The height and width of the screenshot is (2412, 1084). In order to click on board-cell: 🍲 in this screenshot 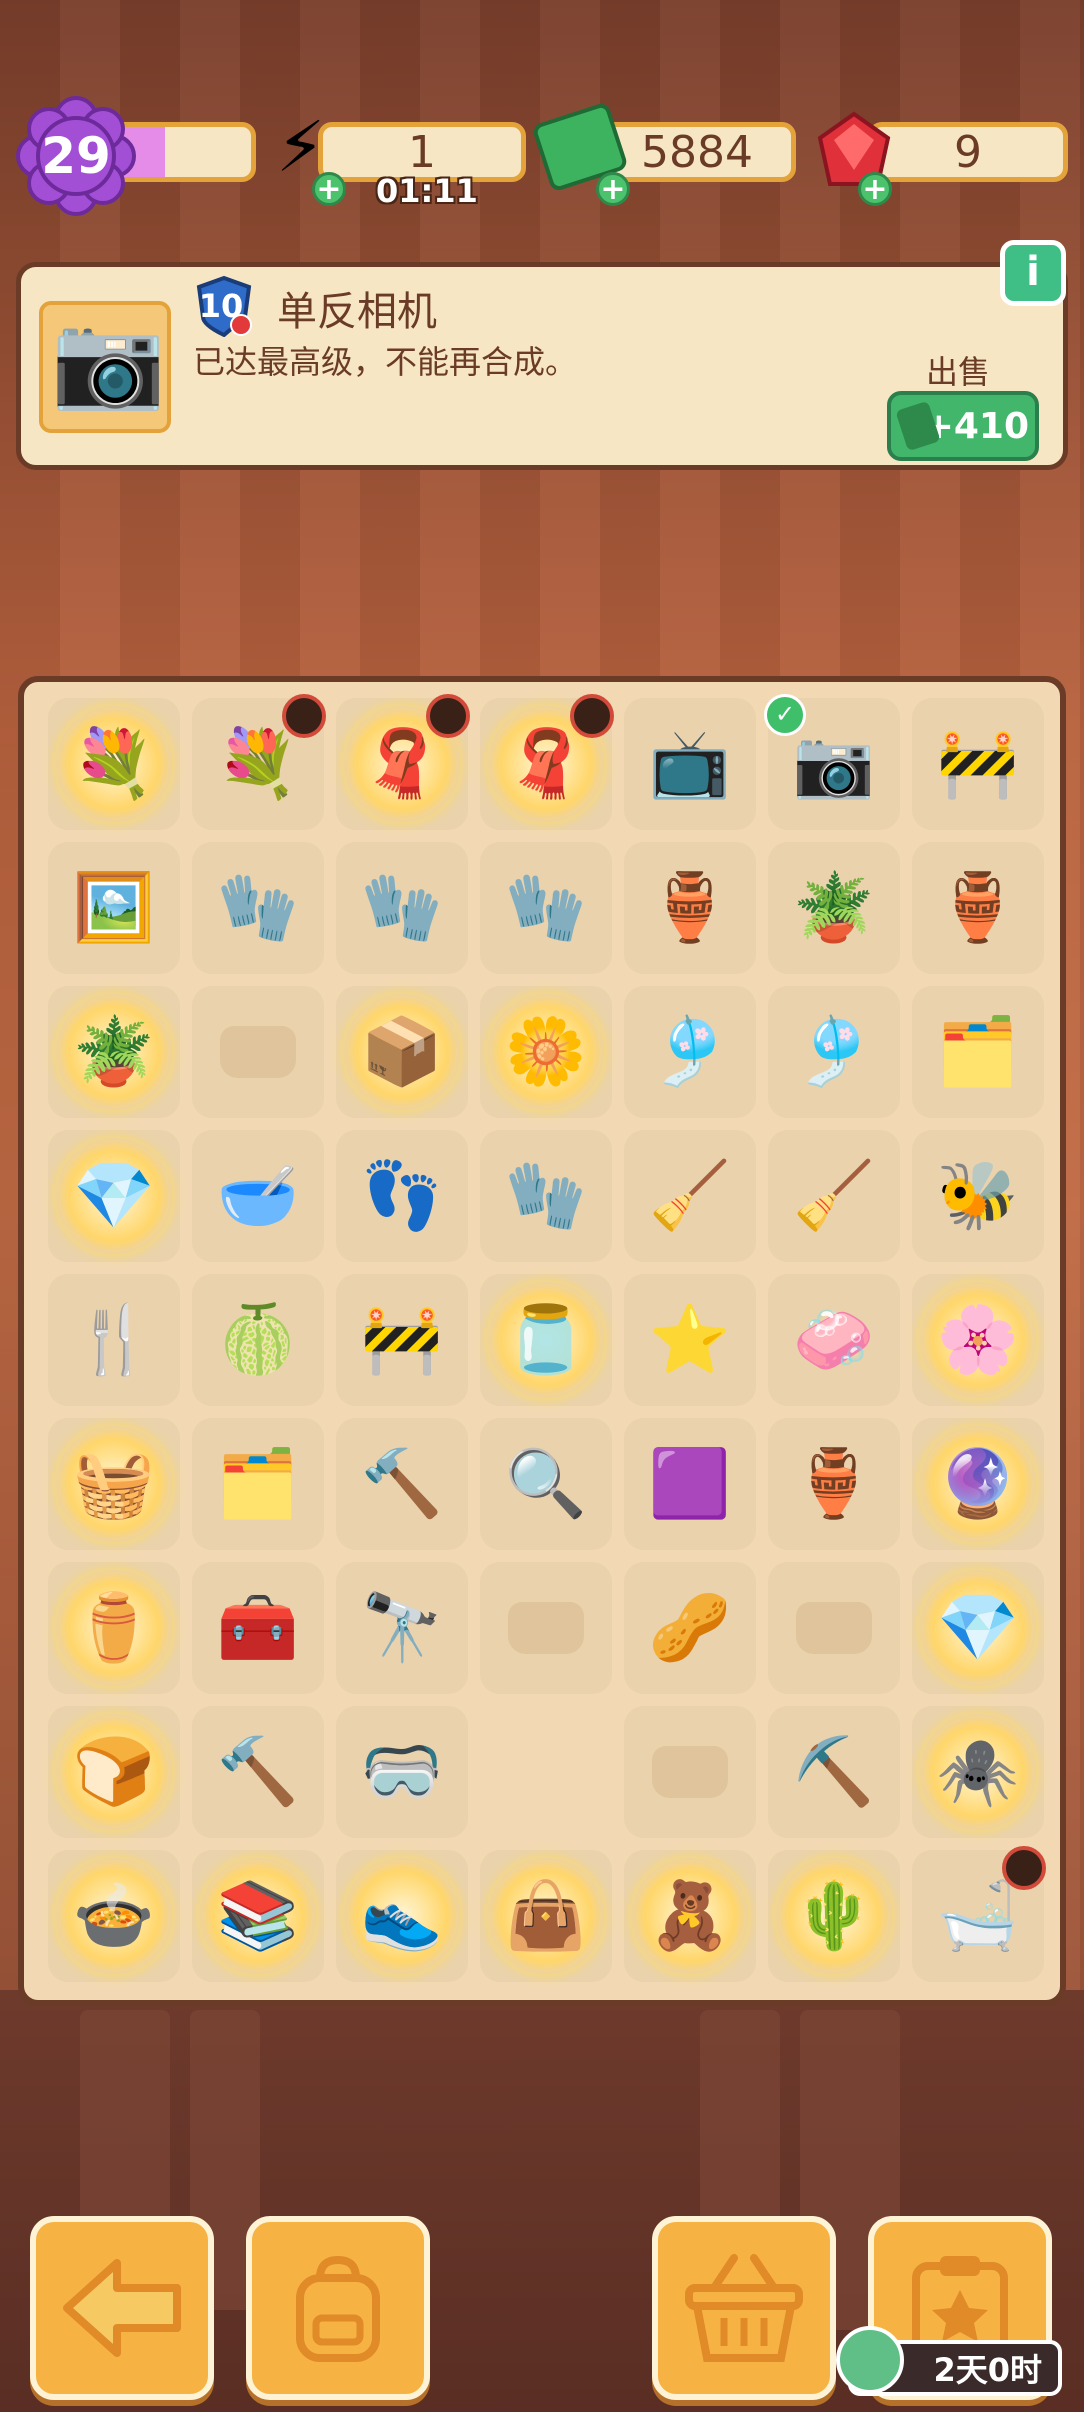, I will do `click(114, 1916)`.